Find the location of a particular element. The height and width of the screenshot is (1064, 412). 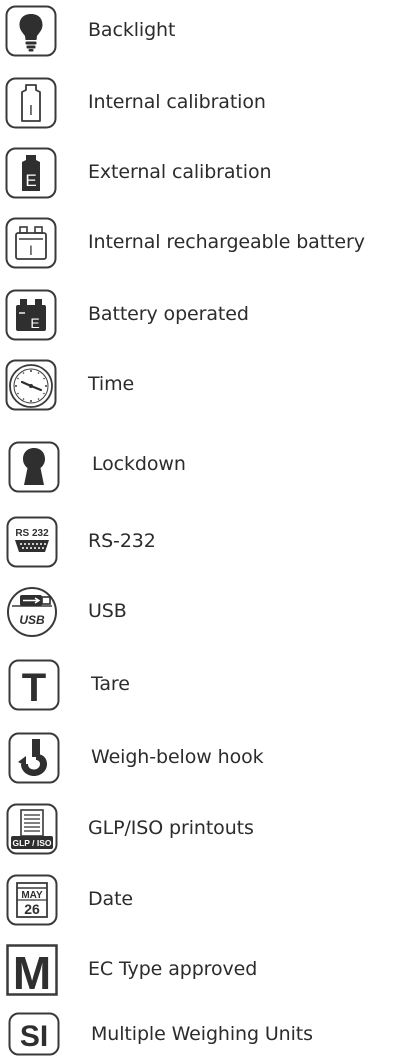

feature-label: RS-232 is located at coordinates (122, 541).